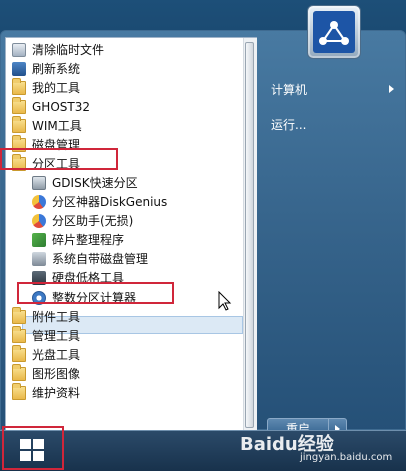 The image size is (406, 471). What do you see at coordinates (289, 89) in the screenshot?
I see `computer-link: 计算机` at bounding box center [289, 89].